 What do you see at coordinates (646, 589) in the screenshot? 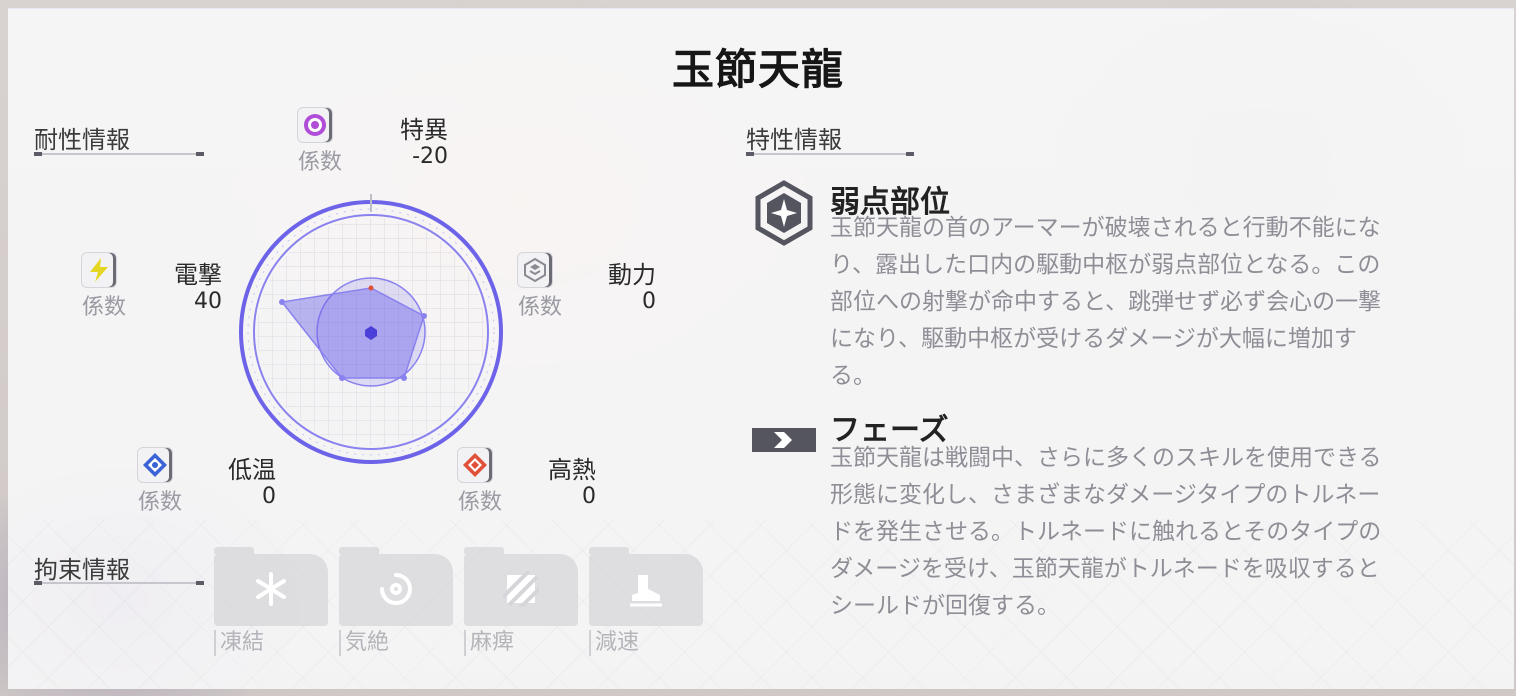
I see `slow-boot-icon` at bounding box center [646, 589].